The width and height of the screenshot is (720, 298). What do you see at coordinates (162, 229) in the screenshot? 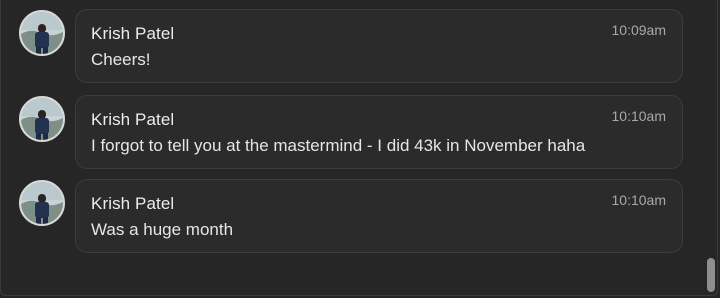
I see `message-text: Was a huge month` at bounding box center [162, 229].